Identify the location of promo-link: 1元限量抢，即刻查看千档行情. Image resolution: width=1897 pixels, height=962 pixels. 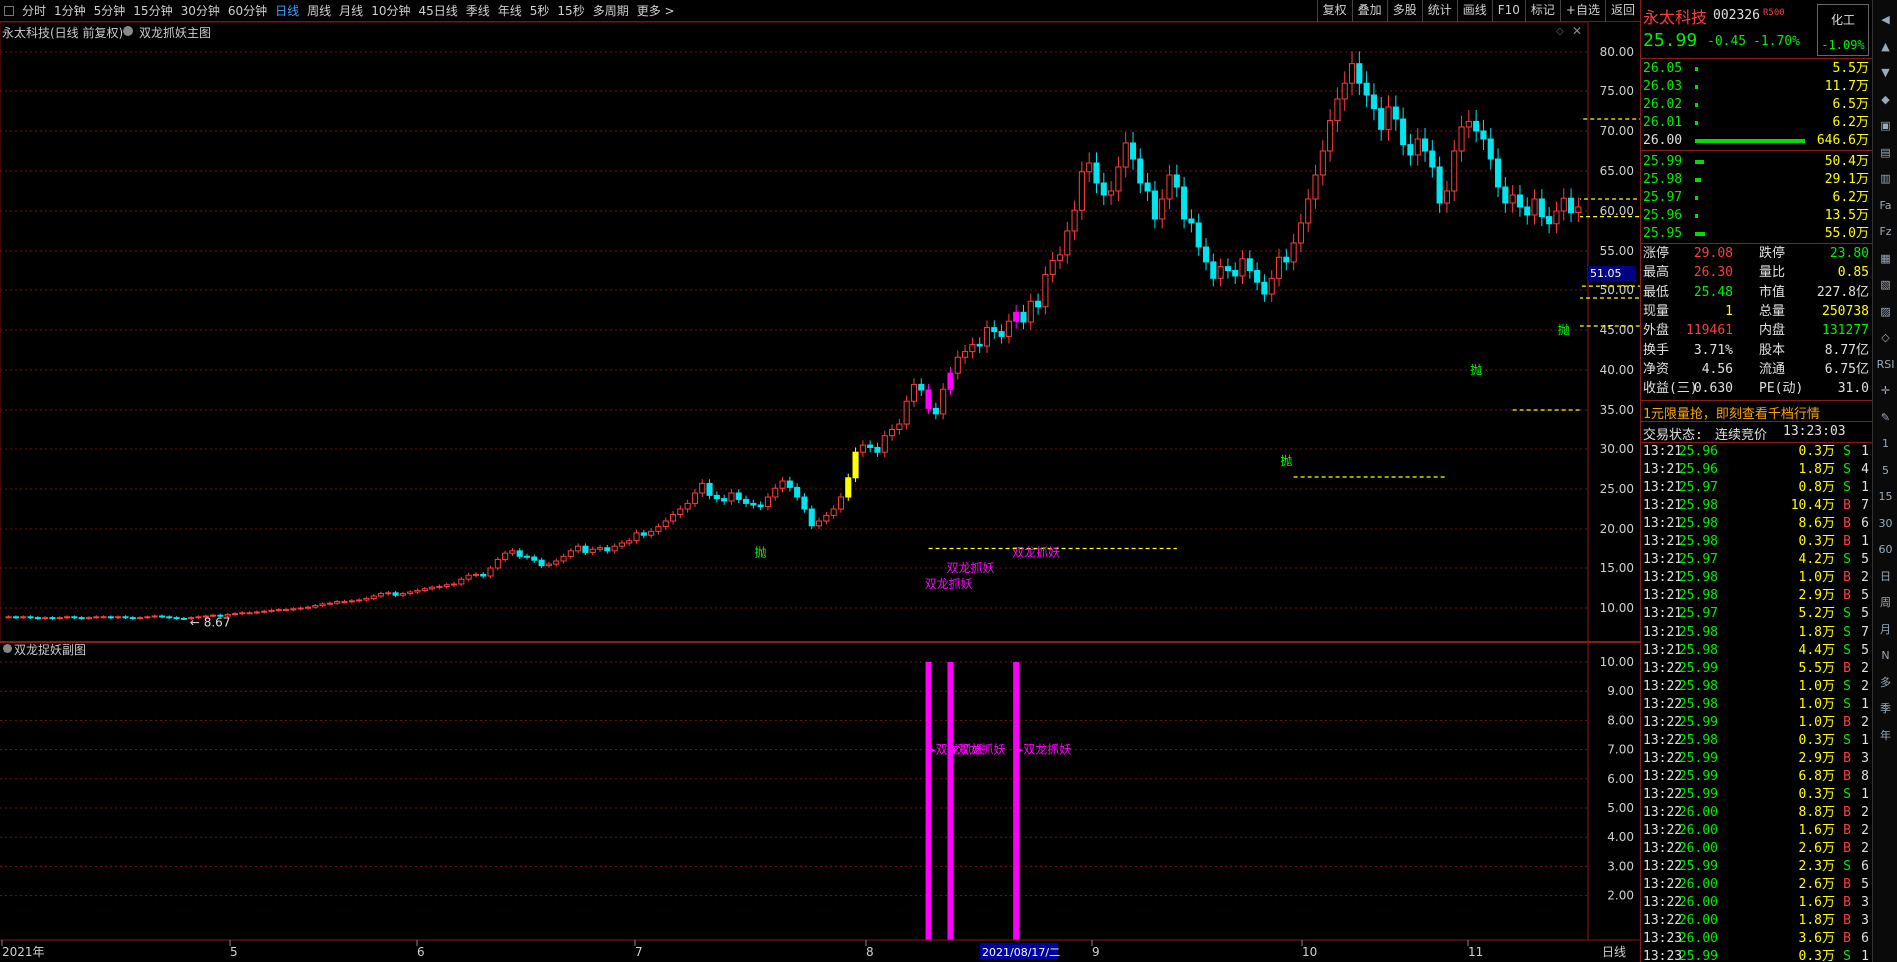
(1731, 412).